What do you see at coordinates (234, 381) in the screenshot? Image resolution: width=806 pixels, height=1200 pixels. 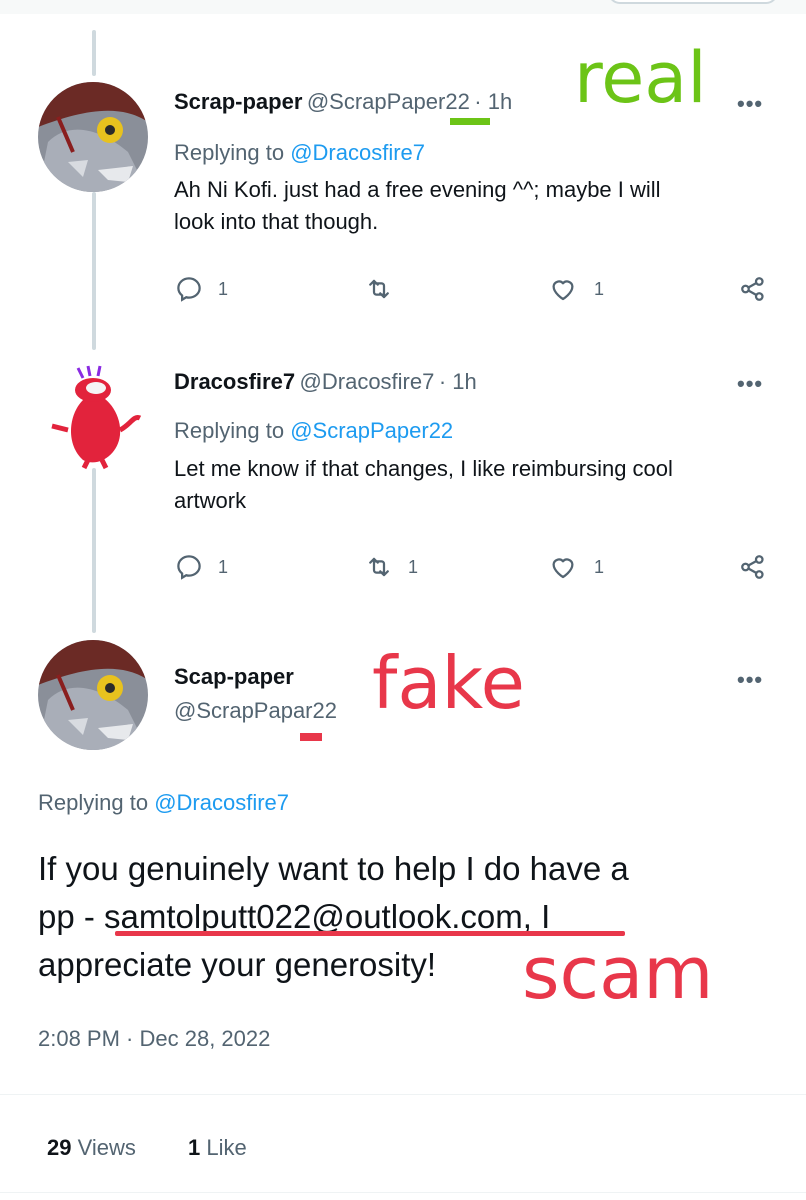 I see `display-name: Dracosfire7` at bounding box center [234, 381].